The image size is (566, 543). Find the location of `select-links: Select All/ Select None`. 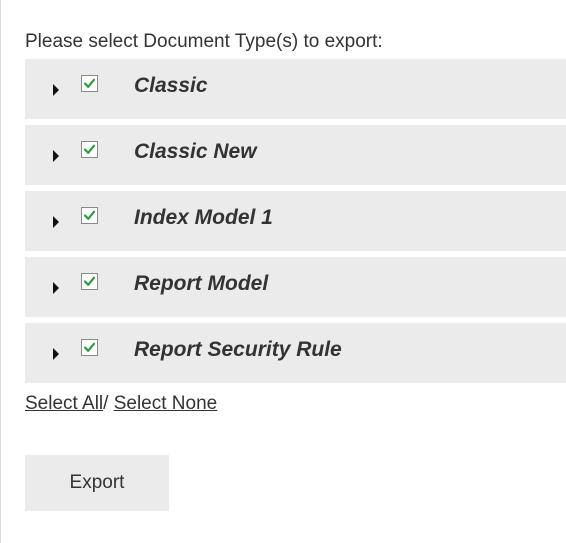

select-links: Select All/ Select None is located at coordinates (121, 404).